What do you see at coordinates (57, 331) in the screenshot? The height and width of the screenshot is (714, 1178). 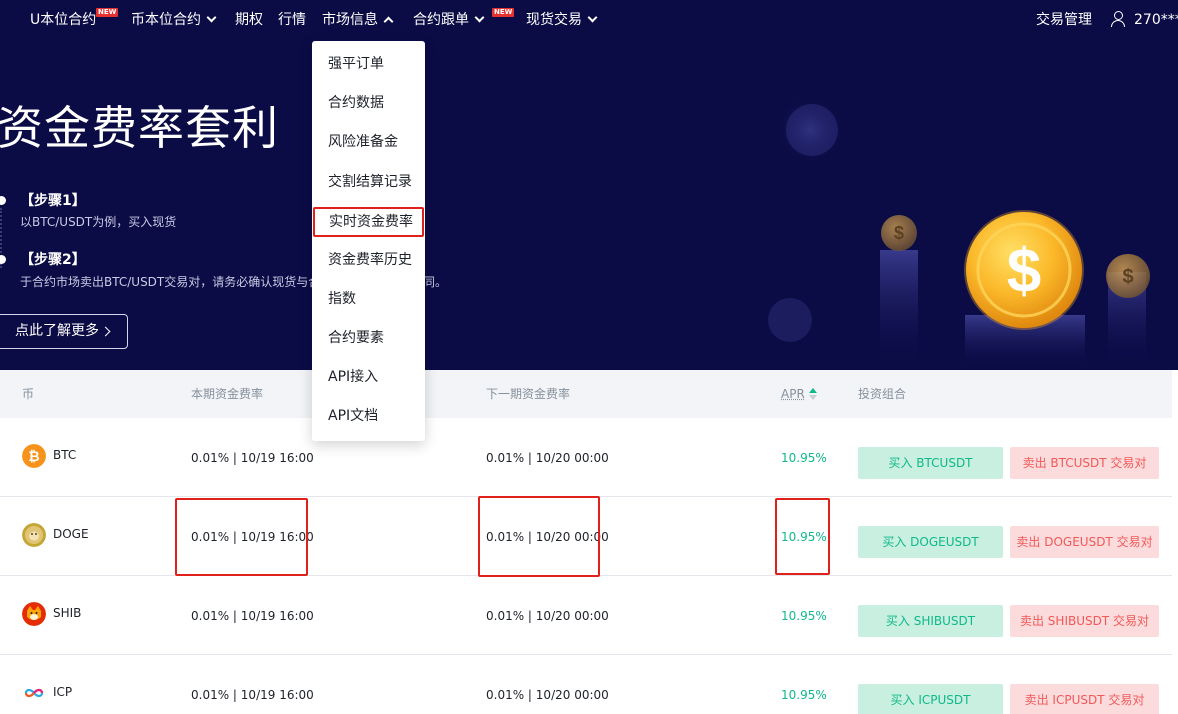 I see `learn-more-label: 点此了解更多` at bounding box center [57, 331].